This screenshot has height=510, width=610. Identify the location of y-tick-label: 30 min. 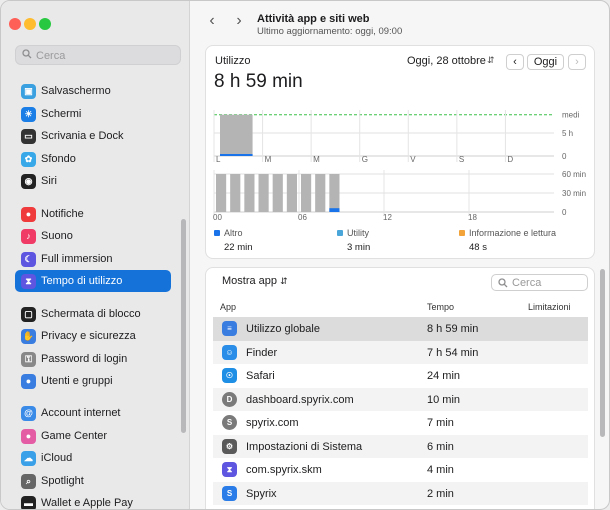
(574, 193).